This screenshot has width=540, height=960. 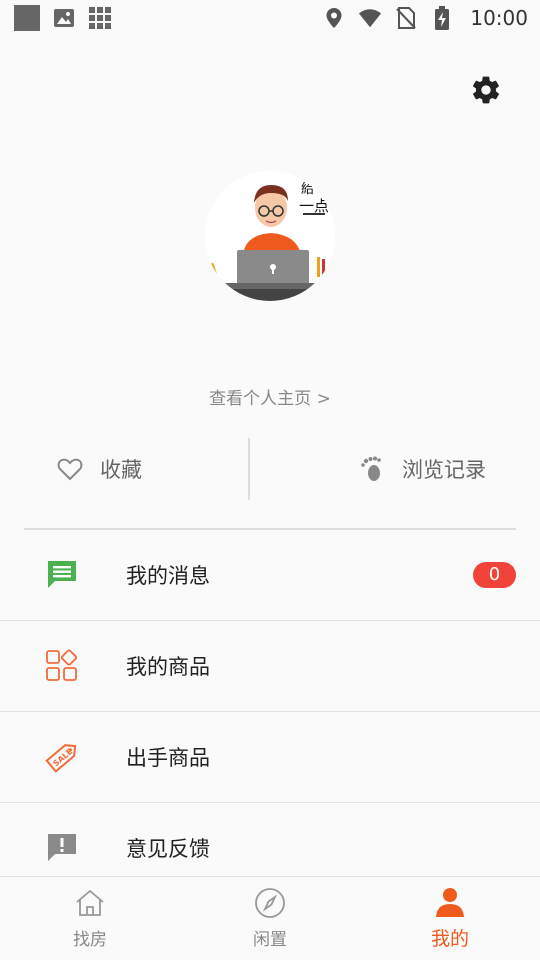 I want to click on tab-find-house: 找房, so click(x=90, y=918).